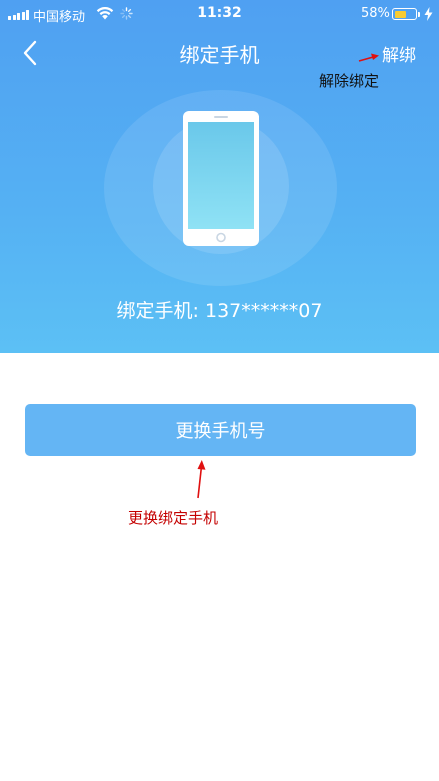 Image resolution: width=439 pixels, height=781 pixels. Describe the element at coordinates (419, 14) in the screenshot. I see `battery-tip` at that location.